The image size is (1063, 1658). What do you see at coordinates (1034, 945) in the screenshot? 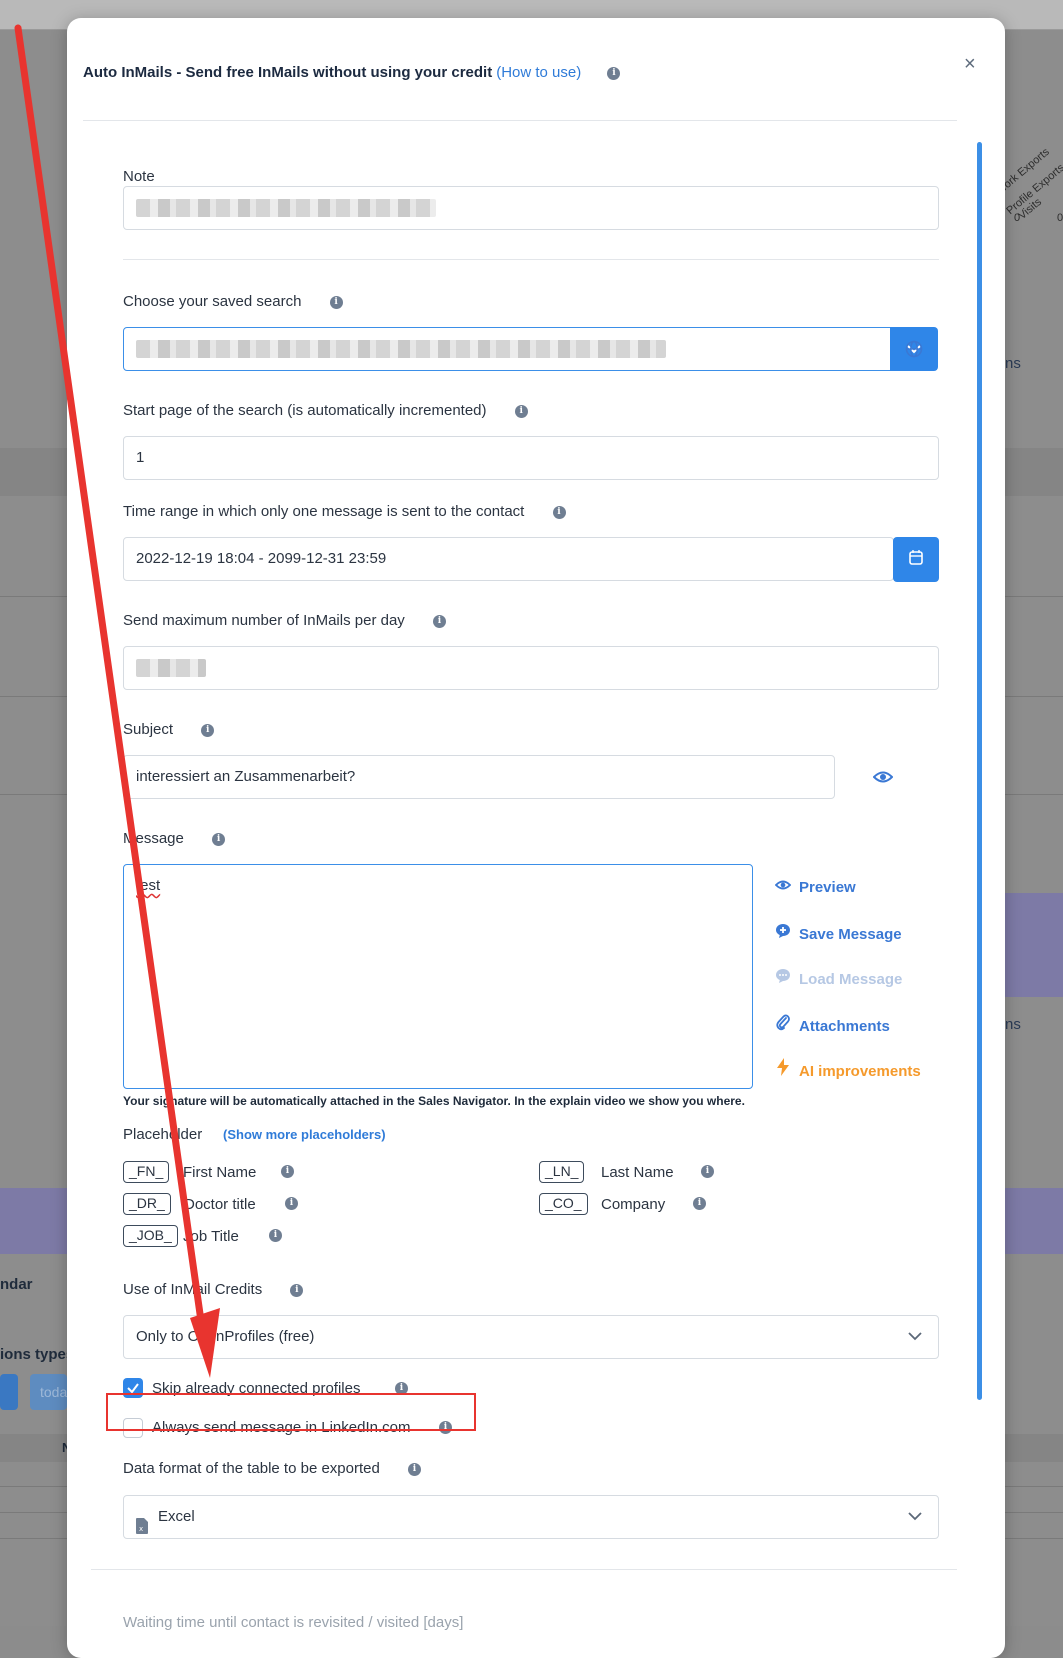
I see `bg-purple-band-right` at bounding box center [1034, 945].